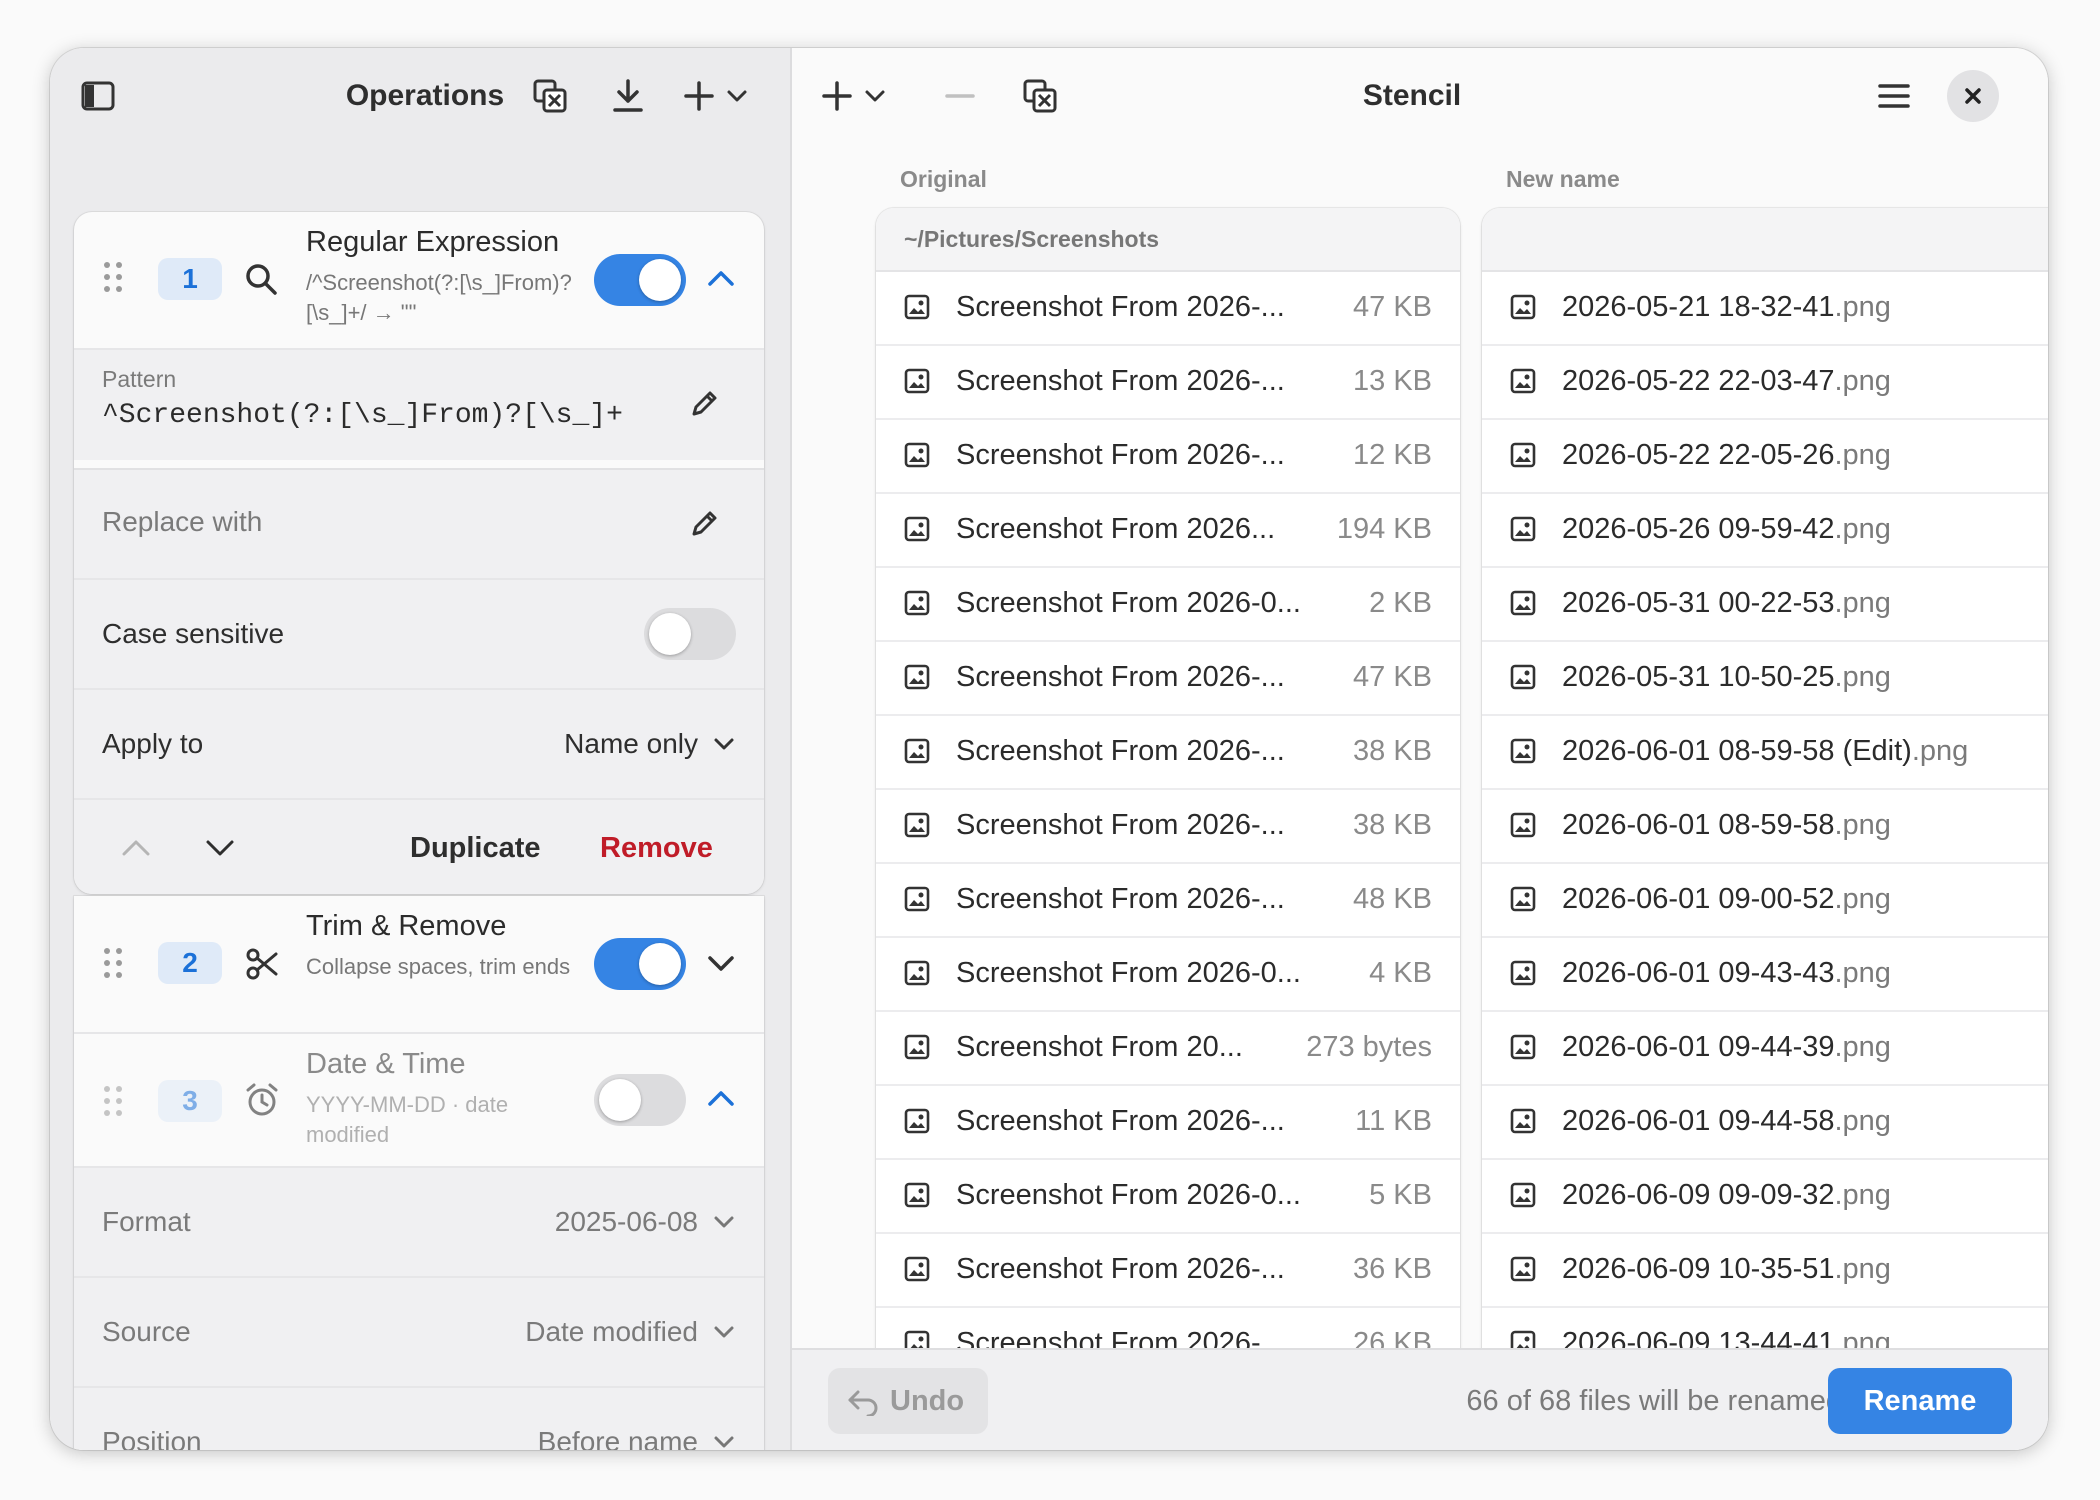 The image size is (2100, 1500). Describe the element at coordinates (1765, 678) in the screenshot. I see `new-file-row: 2026-05-31 10-50-25.png` at that location.